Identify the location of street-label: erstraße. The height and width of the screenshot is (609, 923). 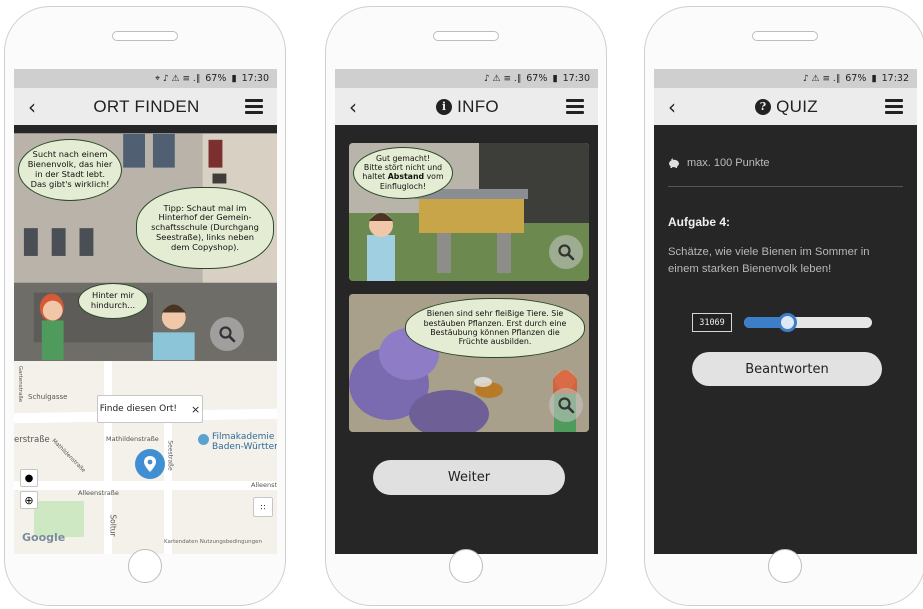
(32, 440).